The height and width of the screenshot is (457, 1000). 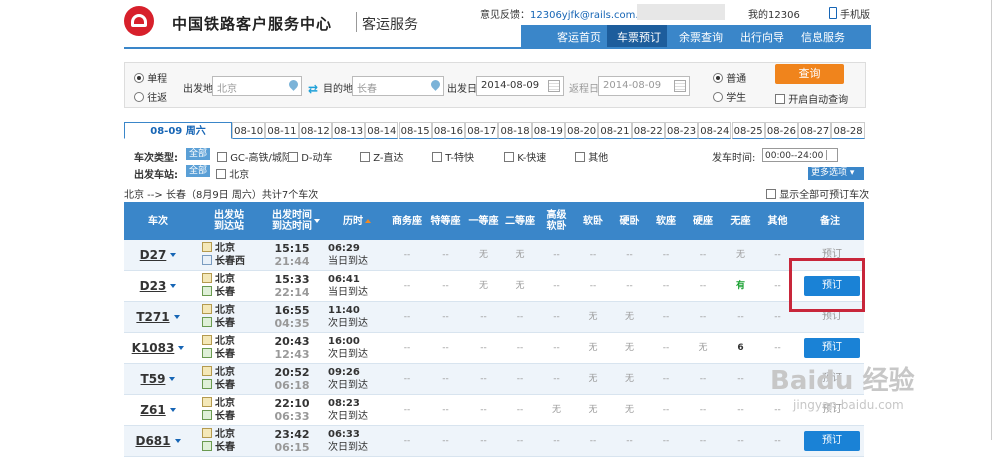 I want to click on one-way-label: 单程, so click(x=157, y=79).